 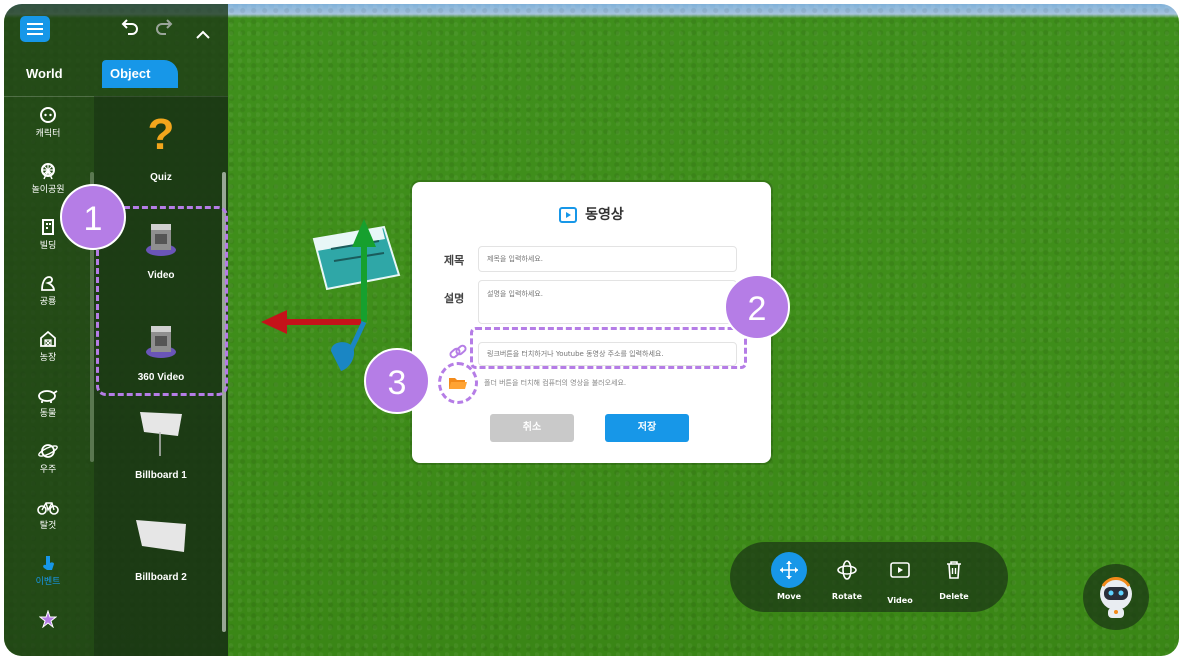 I want to click on question-mark-icon: ?, so click(x=161, y=134).